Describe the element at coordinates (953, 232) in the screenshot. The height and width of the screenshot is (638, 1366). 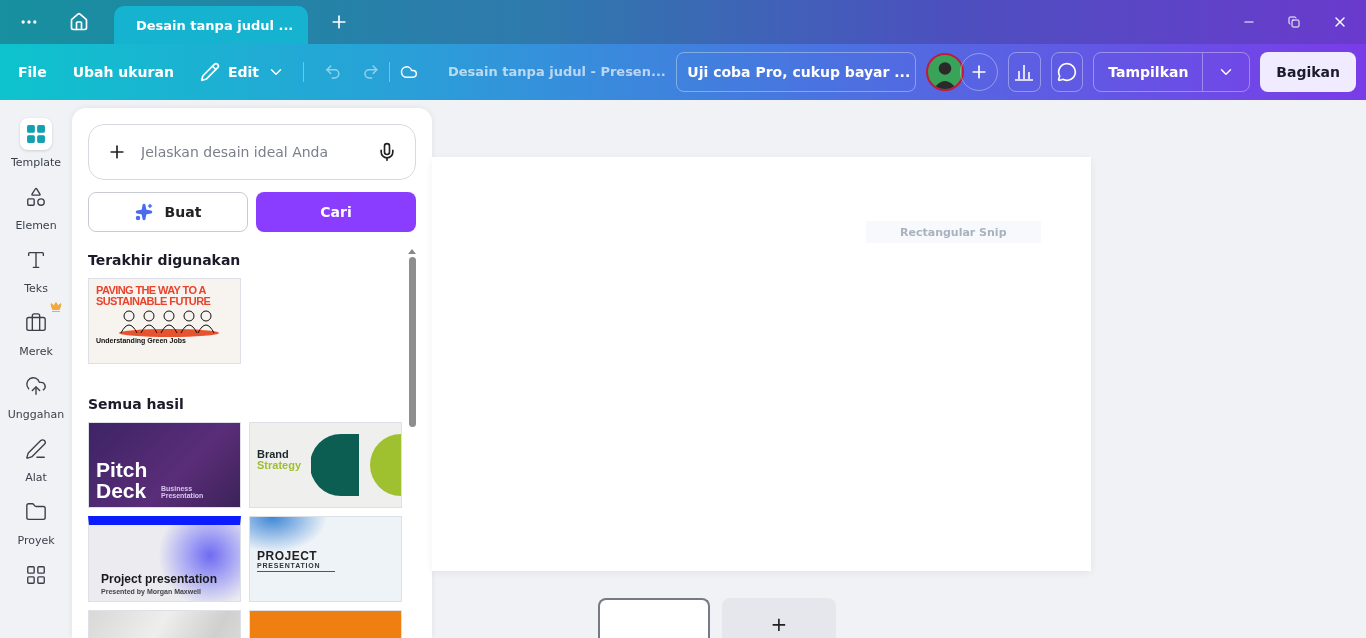
I see `snip-label: Rectangular Snip` at that location.